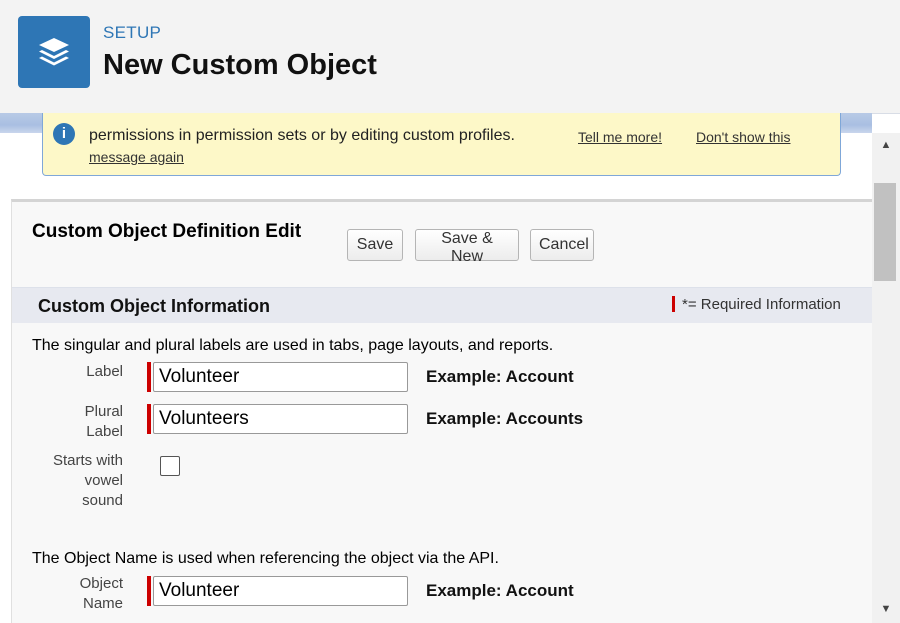 This screenshot has height=623, width=900. Describe the element at coordinates (170, 466) in the screenshot. I see `vowel-sound-checkbox` at that location.